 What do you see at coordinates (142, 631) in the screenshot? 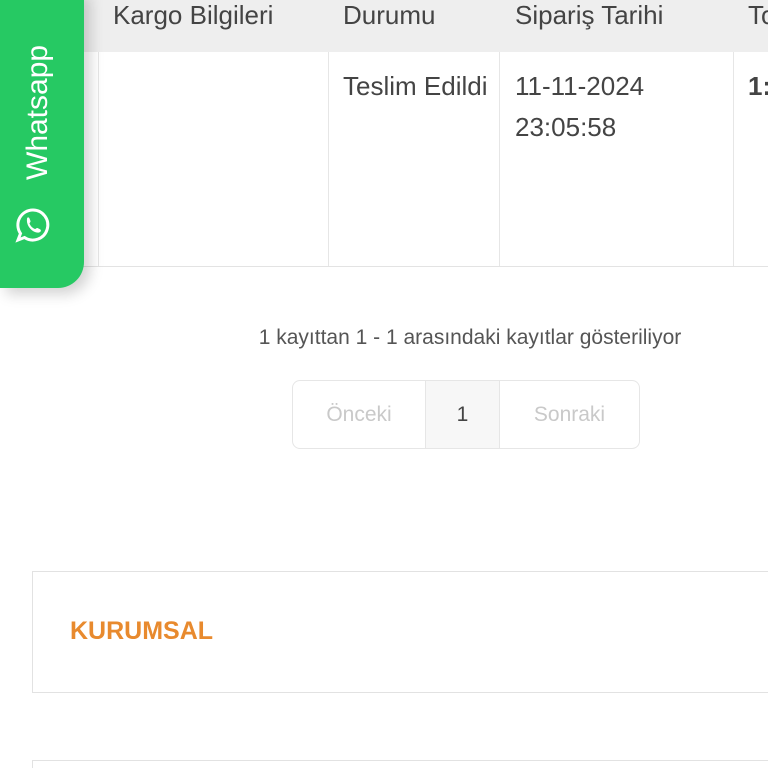
I see `section-title: KURUMSAL` at bounding box center [142, 631].